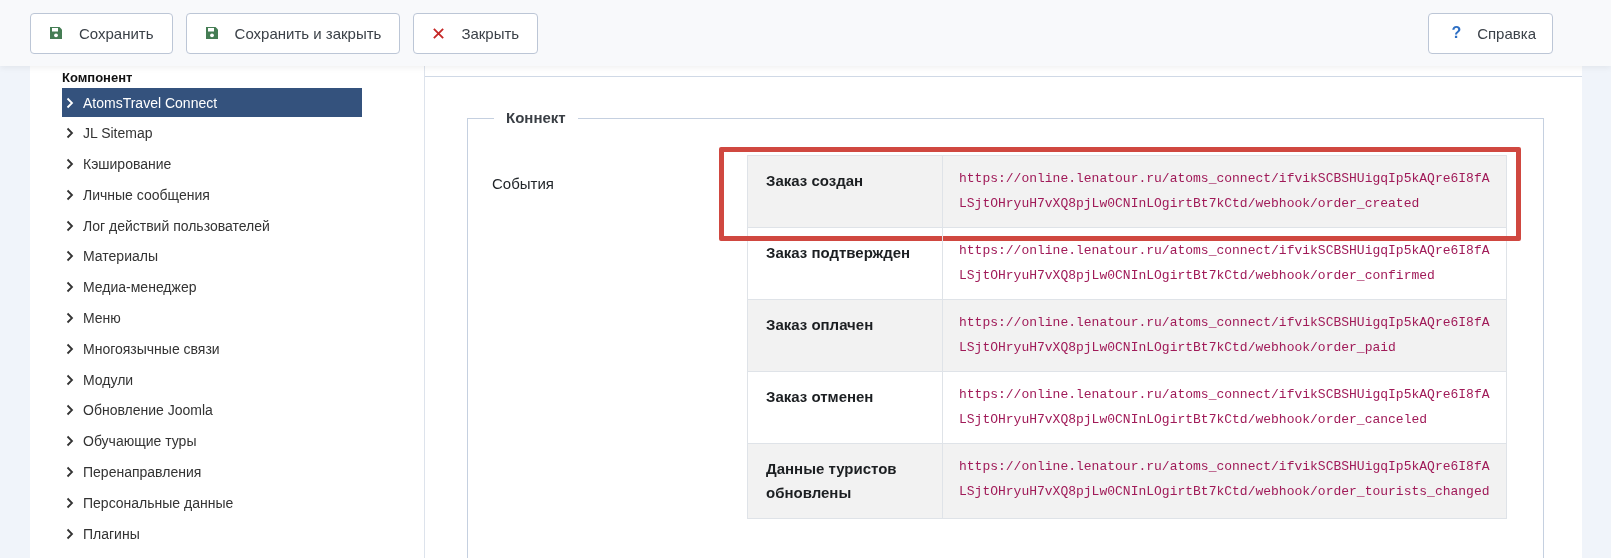 The image size is (1611, 558). I want to click on sidebar-item: Многоязычные связи, so click(212, 349).